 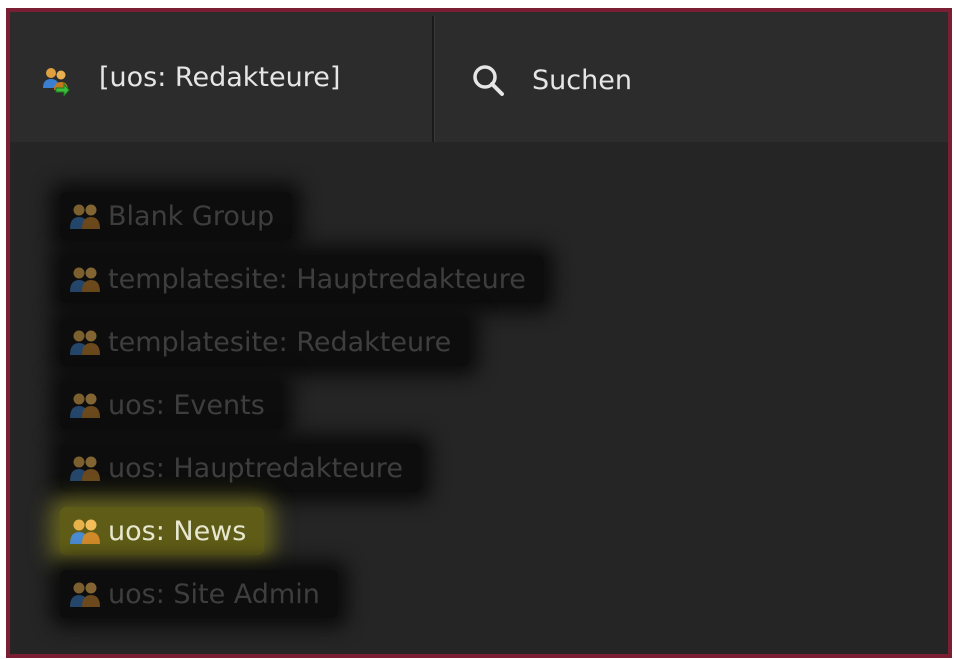 I want to click on group-item-uos-events: uos: Events, so click(x=171, y=405).